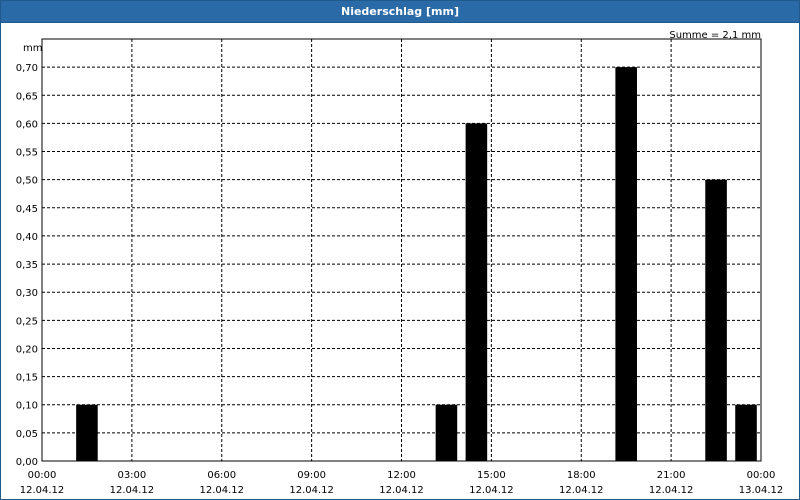  What do you see at coordinates (131, 475) in the screenshot?
I see `x-tick-time-label: 03:00` at bounding box center [131, 475].